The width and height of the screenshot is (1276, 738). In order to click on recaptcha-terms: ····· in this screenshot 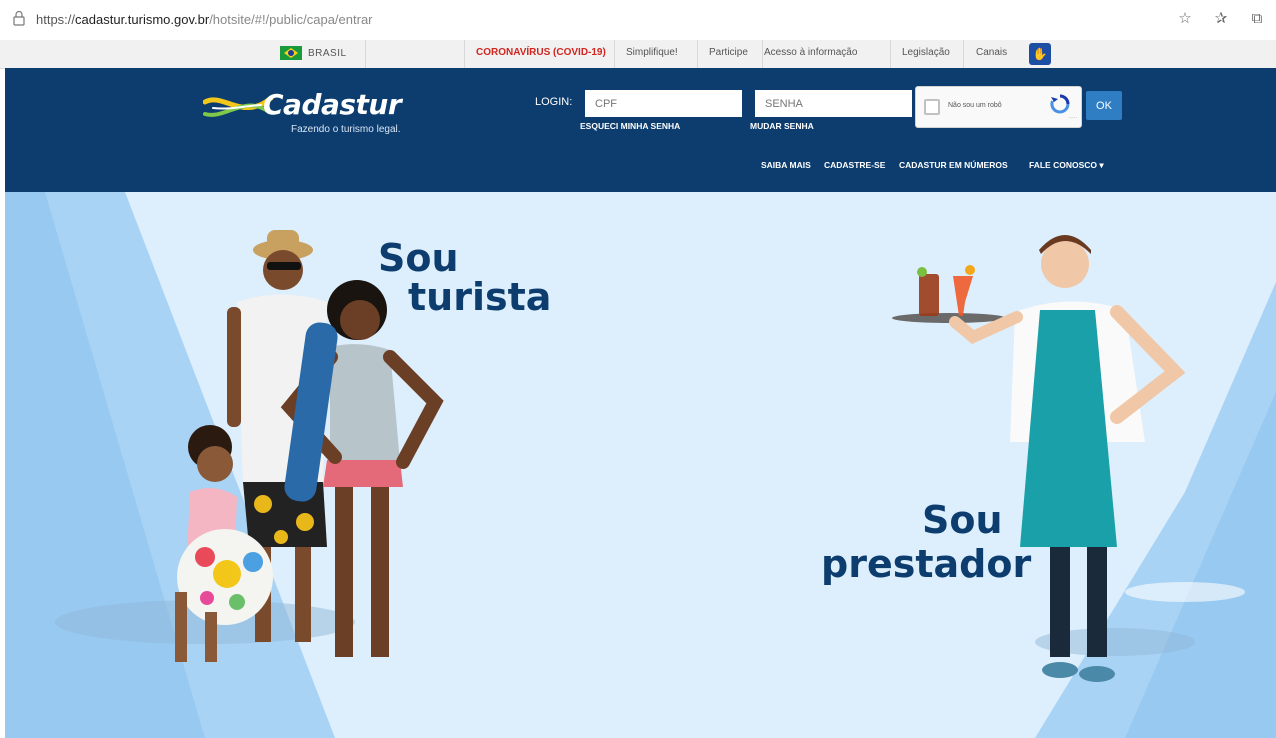, I will do `click(1072, 118)`.